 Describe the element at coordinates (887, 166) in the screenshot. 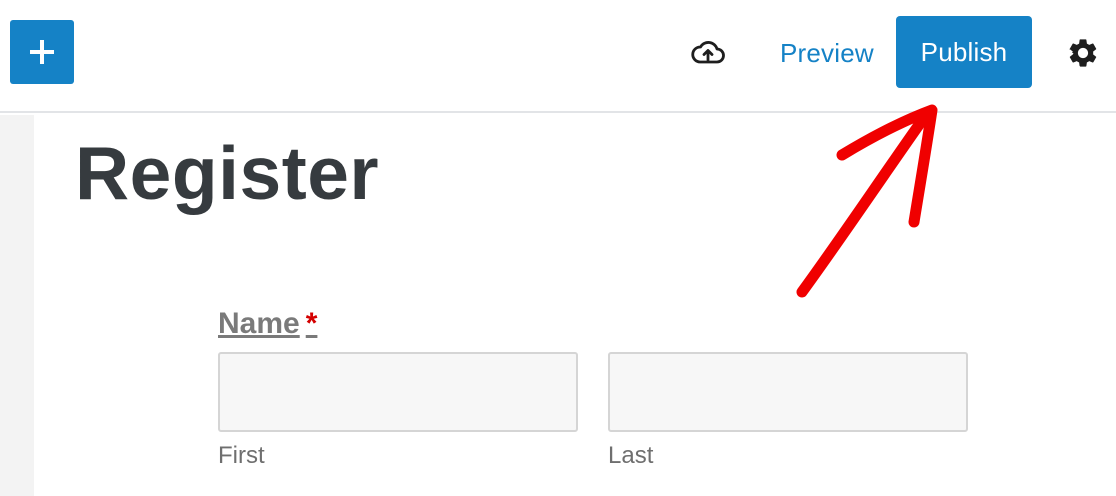

I see `arrow-head` at that location.